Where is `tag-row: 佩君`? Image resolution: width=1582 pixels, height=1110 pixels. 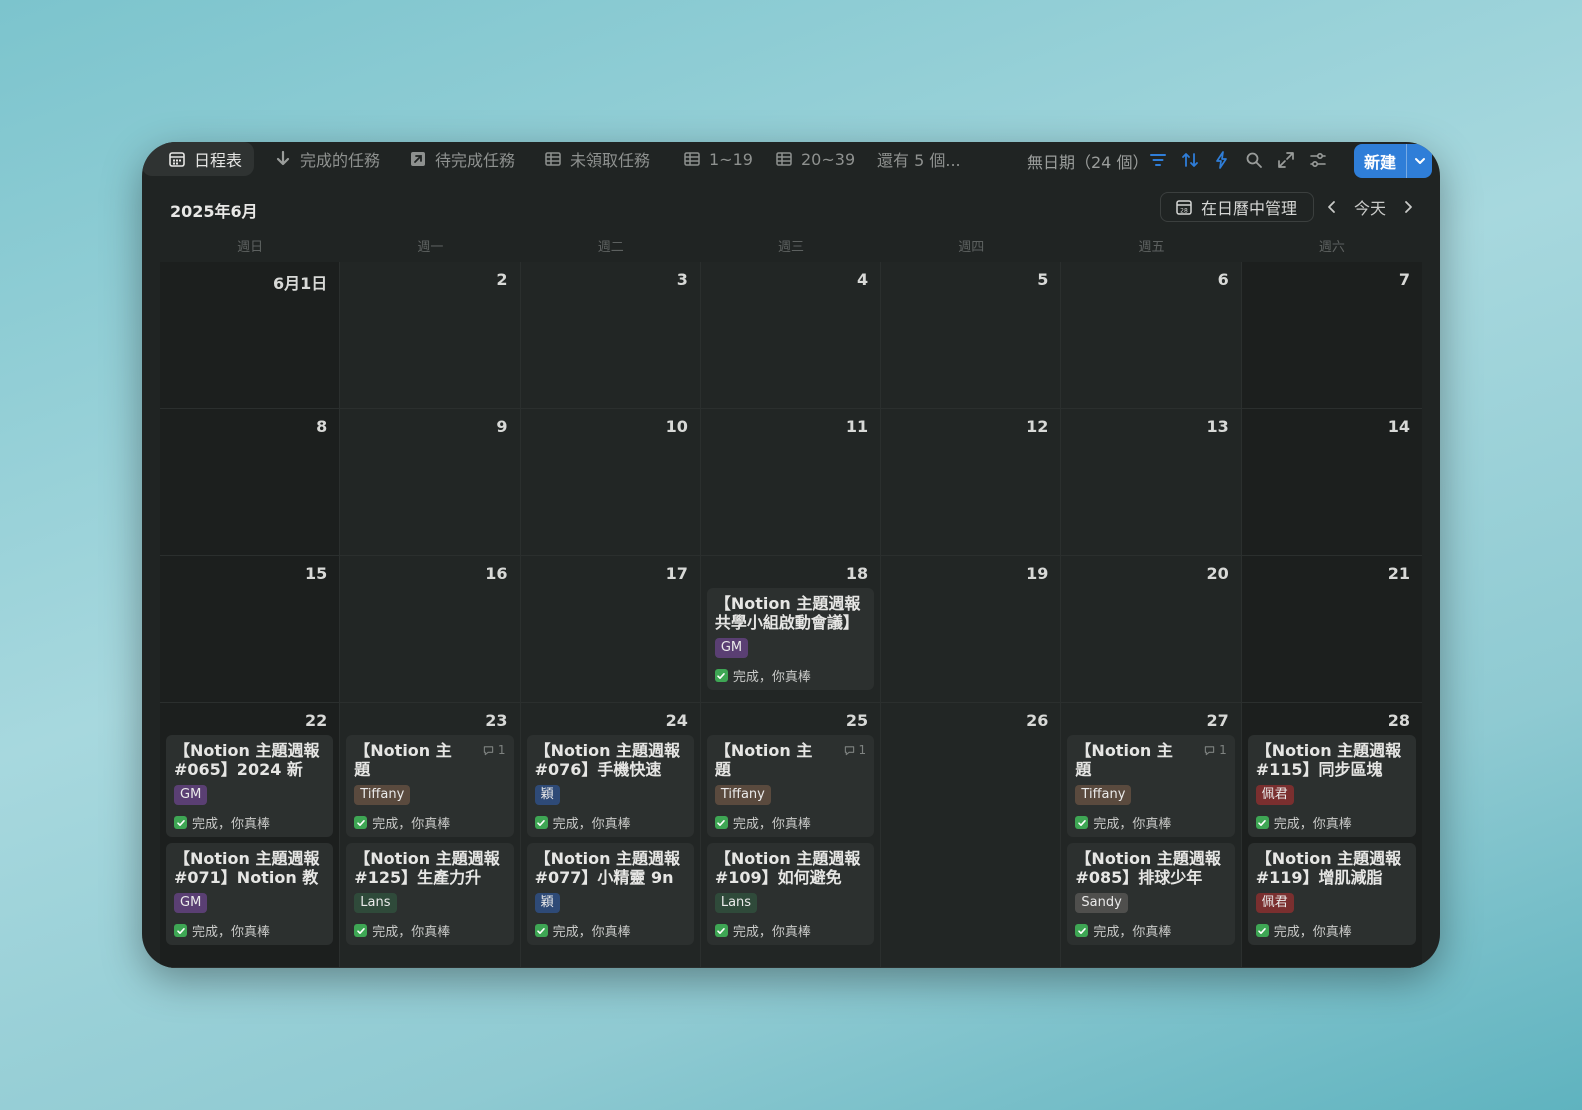
tag-row: 佩君 is located at coordinates (1331, 900).